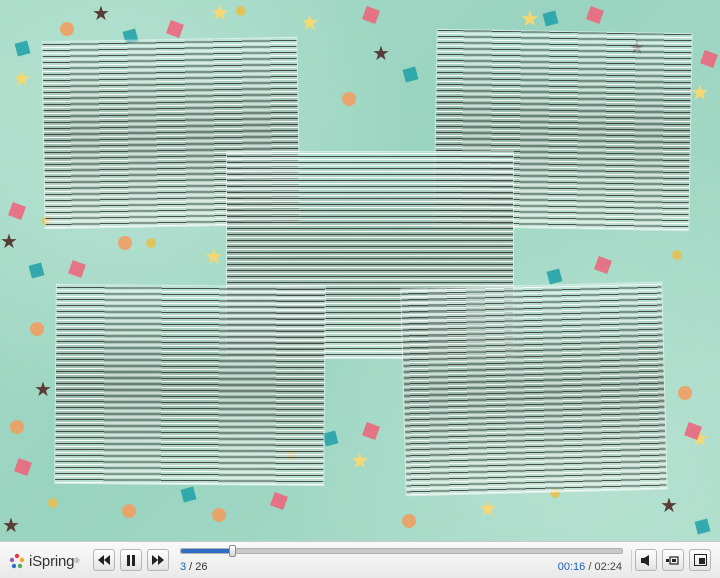 The width and height of the screenshot is (720, 578). I want to click on pause-icon, so click(131, 560).